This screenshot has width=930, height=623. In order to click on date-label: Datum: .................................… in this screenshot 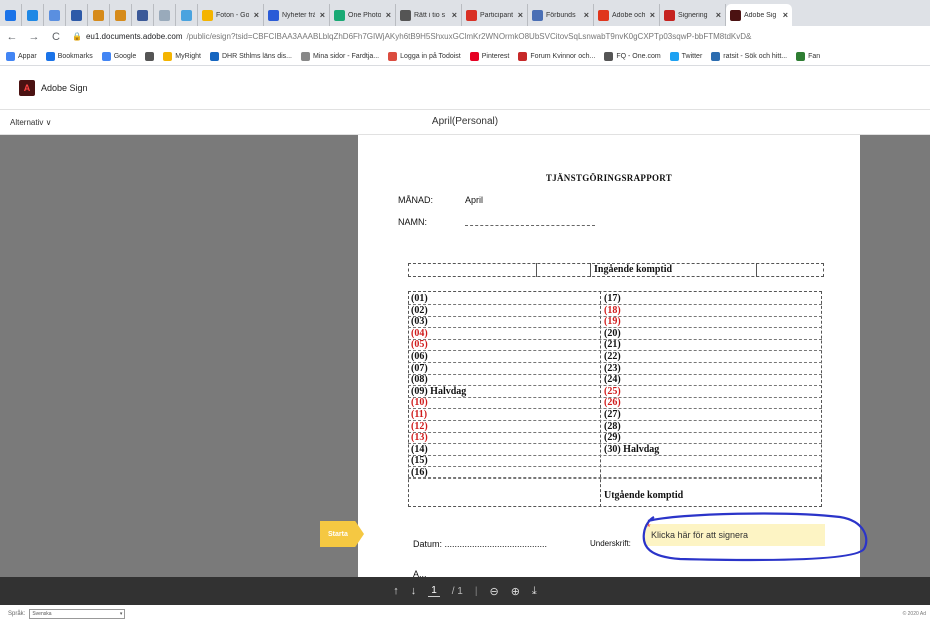, I will do `click(480, 544)`.